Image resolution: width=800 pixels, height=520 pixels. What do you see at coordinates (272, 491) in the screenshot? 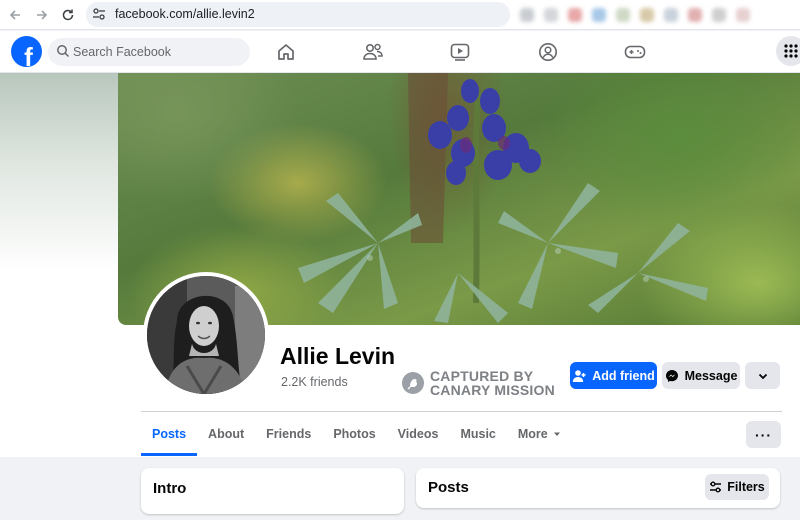
I see `intro-card: Intro` at bounding box center [272, 491].